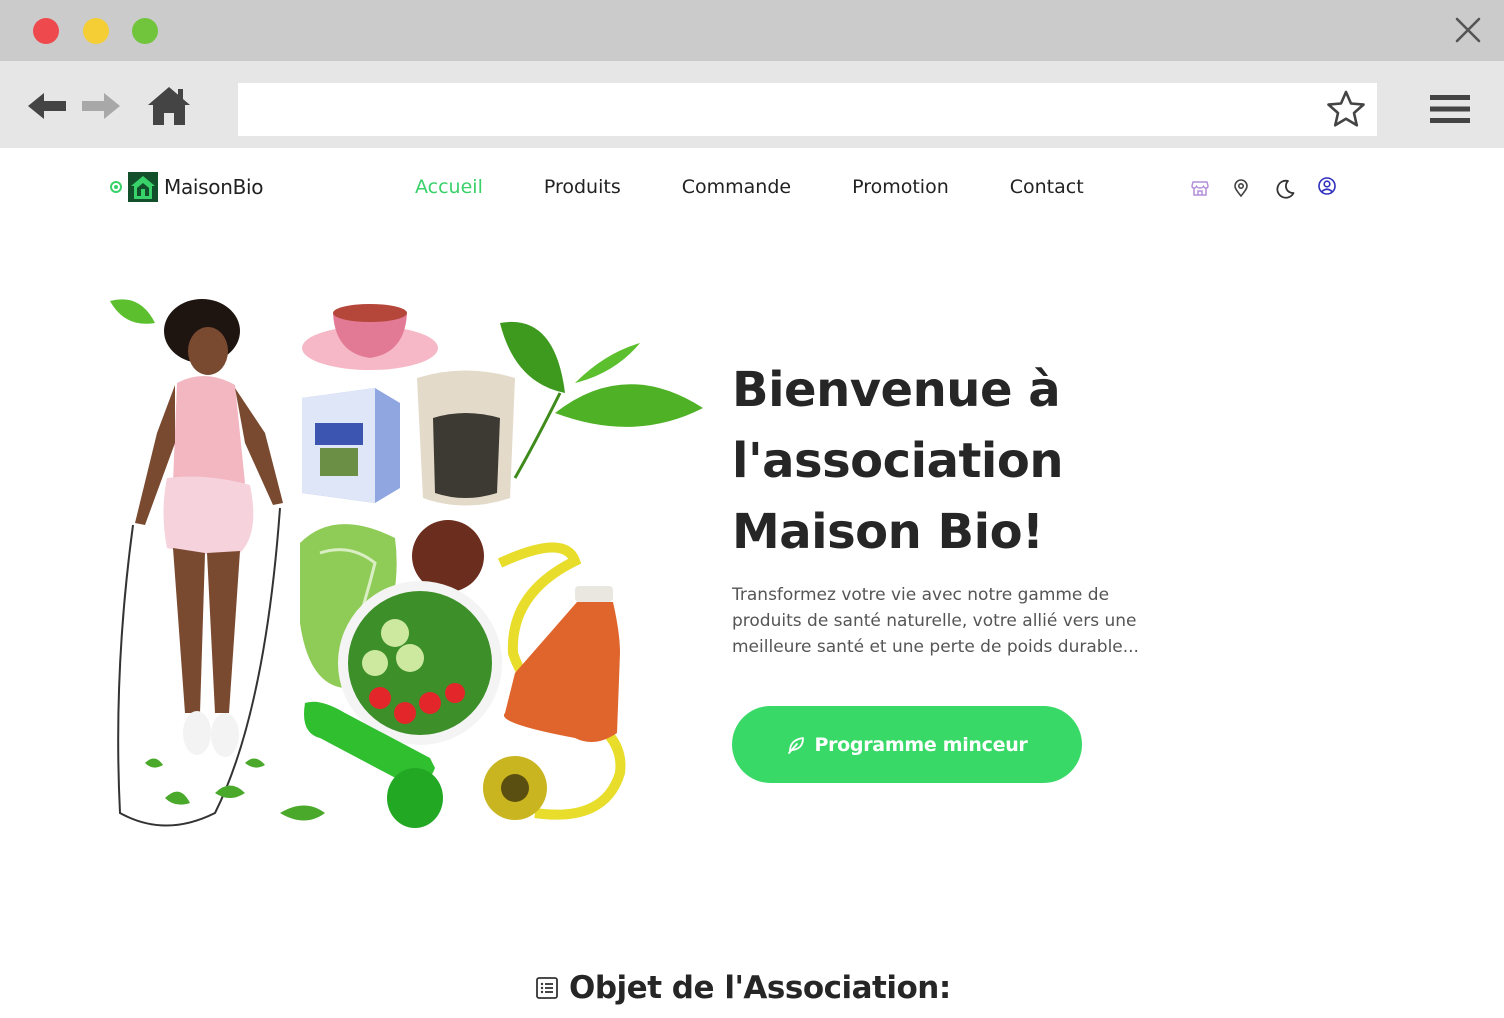  I want to click on section-heading: Objet de l'Association:, so click(743, 988).